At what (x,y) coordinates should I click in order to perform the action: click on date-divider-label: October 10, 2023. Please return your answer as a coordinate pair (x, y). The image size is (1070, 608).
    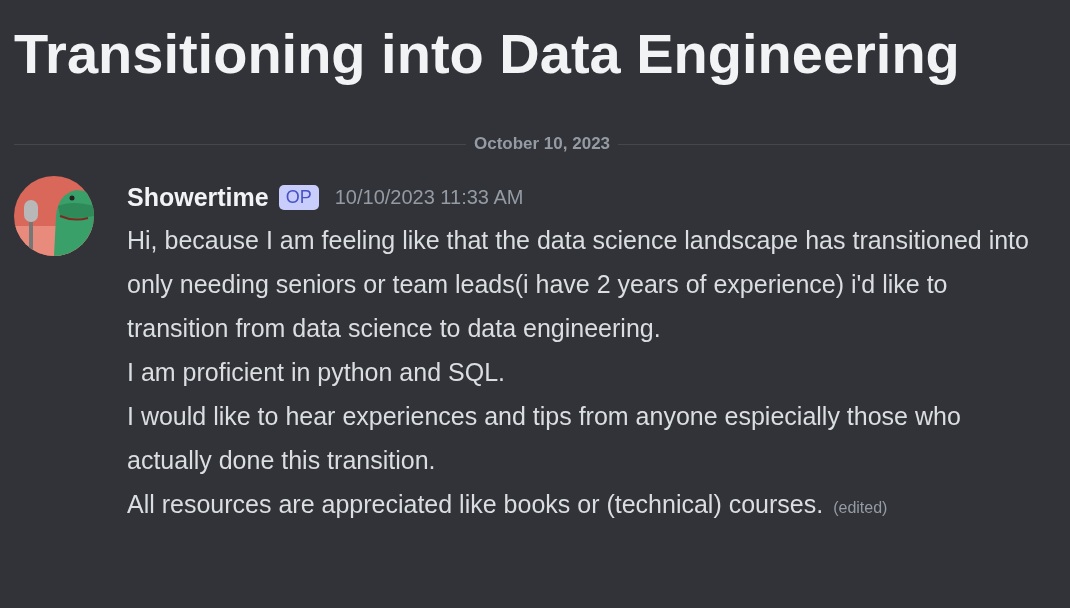
    Looking at the image, I should click on (542, 144).